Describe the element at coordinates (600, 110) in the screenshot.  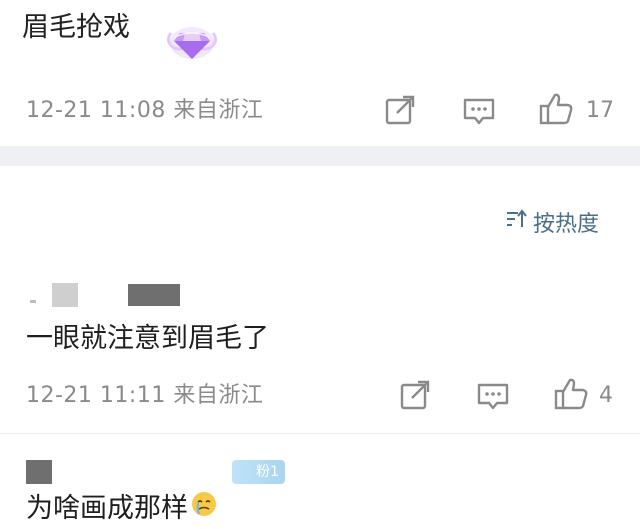
I see `like-count: 17` at that location.